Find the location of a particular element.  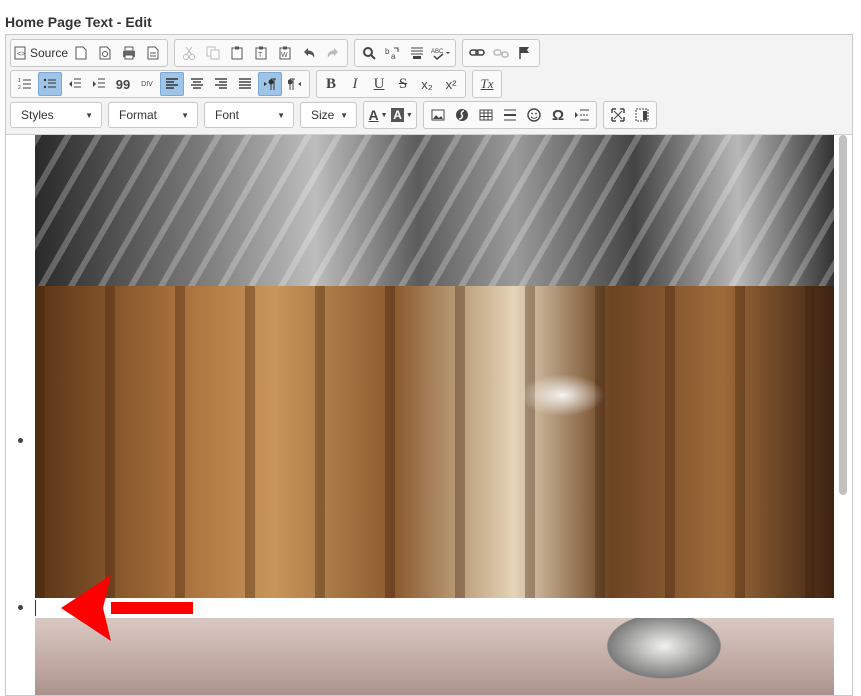

align-left-icon is located at coordinates (172, 83).